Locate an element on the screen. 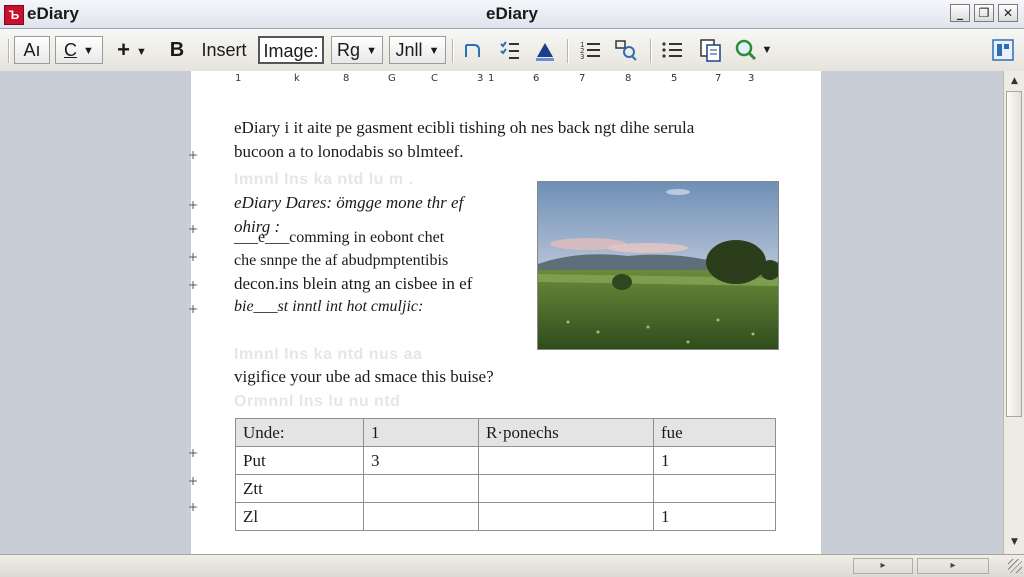  scroll-up-icon: ▲ is located at coordinates (1014, 81).